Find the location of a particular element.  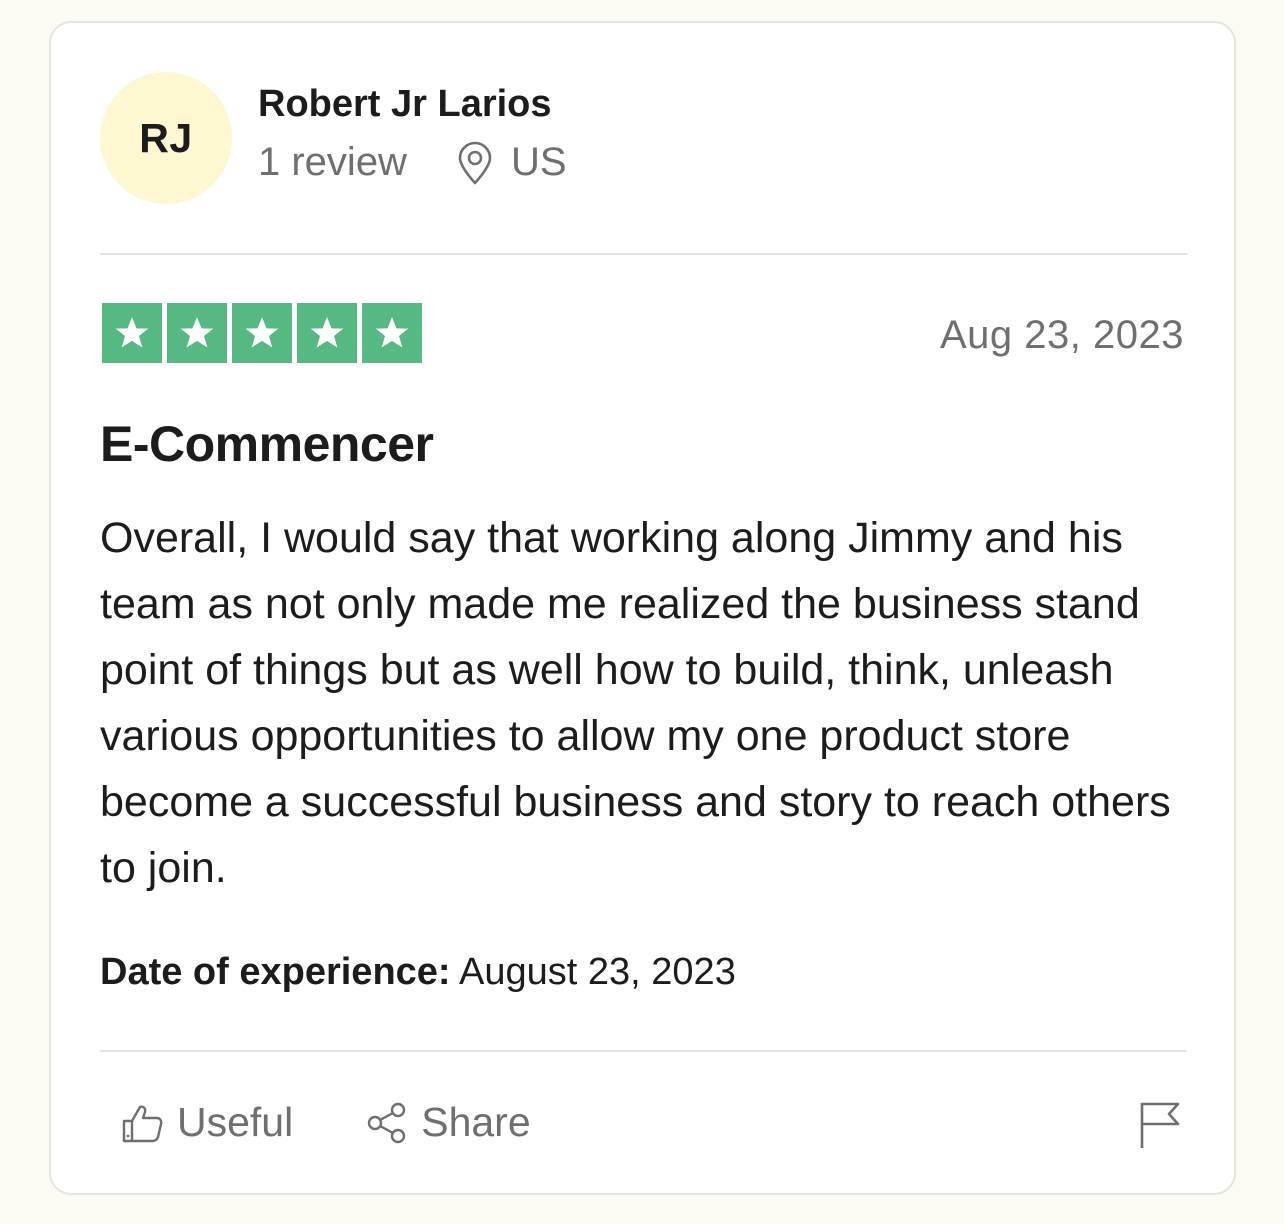

footer-divider is located at coordinates (643, 1051).